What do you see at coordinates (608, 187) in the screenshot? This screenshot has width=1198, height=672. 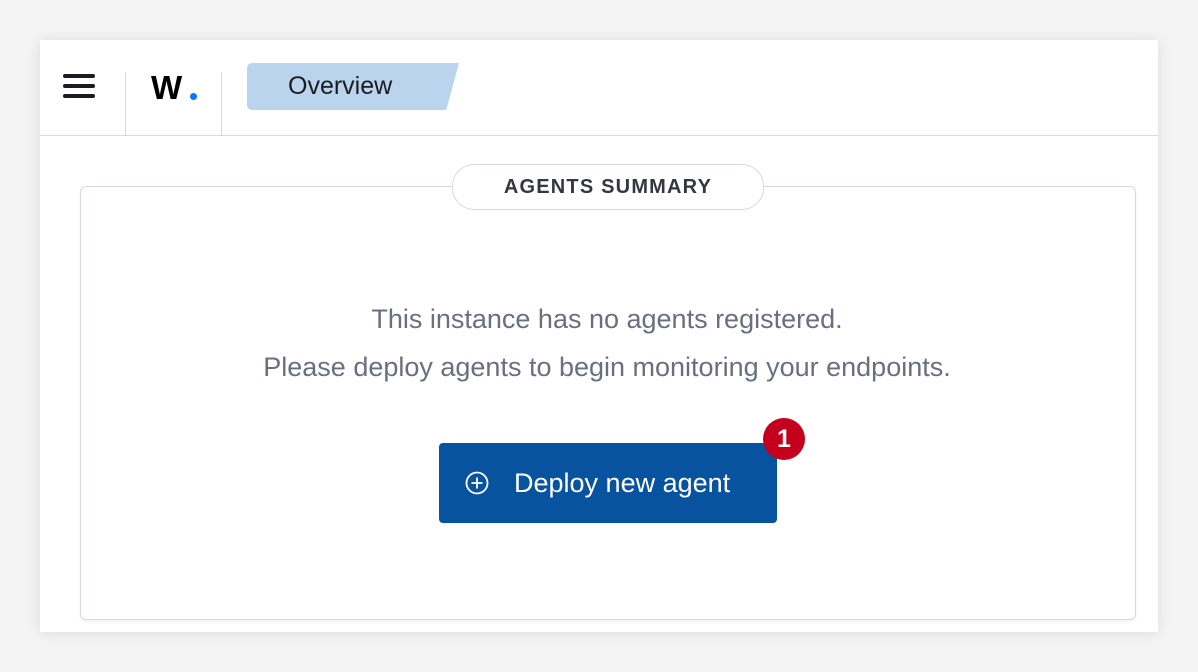 I see `panel-title: AGENTS SUMMARY` at bounding box center [608, 187].